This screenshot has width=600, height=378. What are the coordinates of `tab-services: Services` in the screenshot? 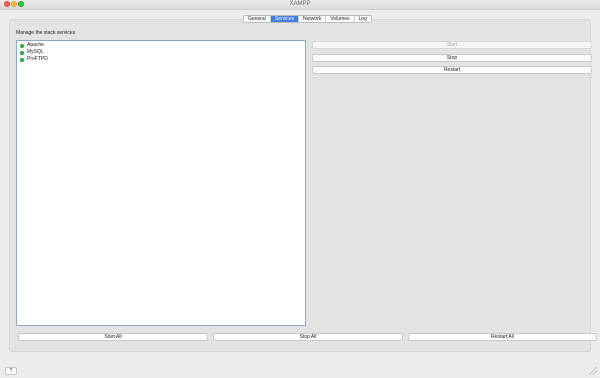 It's located at (284, 19).